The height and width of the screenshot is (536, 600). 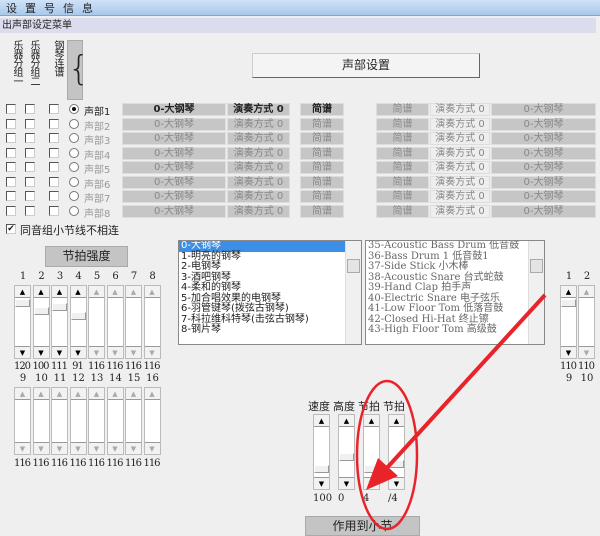 What do you see at coordinates (387, 455) in the screenshot?
I see `highlight-ellipse` at bounding box center [387, 455].